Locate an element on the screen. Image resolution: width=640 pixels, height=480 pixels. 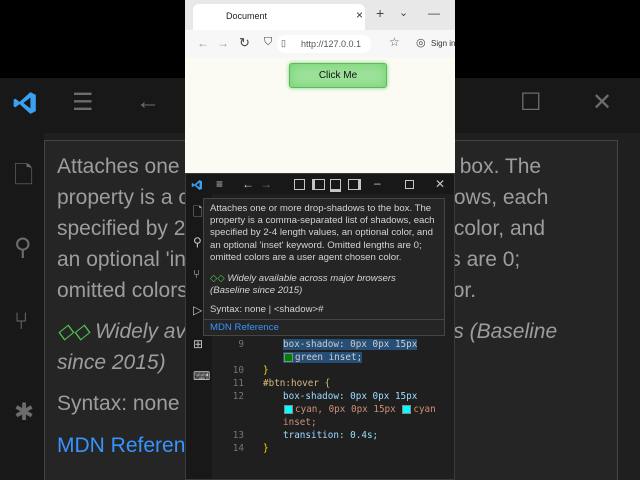
hover-divider is located at coordinates (324, 319).